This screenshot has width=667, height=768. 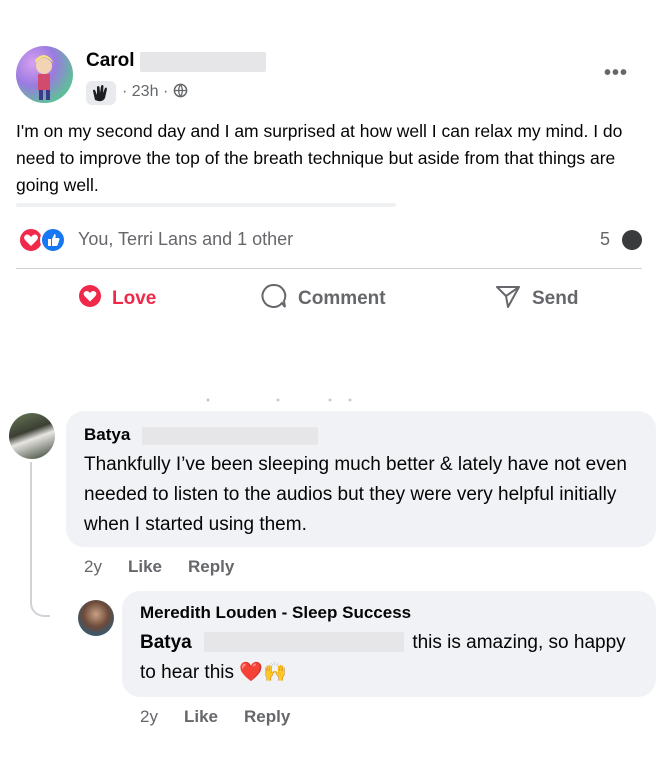 I want to click on faded-text-divider, so click(x=206, y=205).